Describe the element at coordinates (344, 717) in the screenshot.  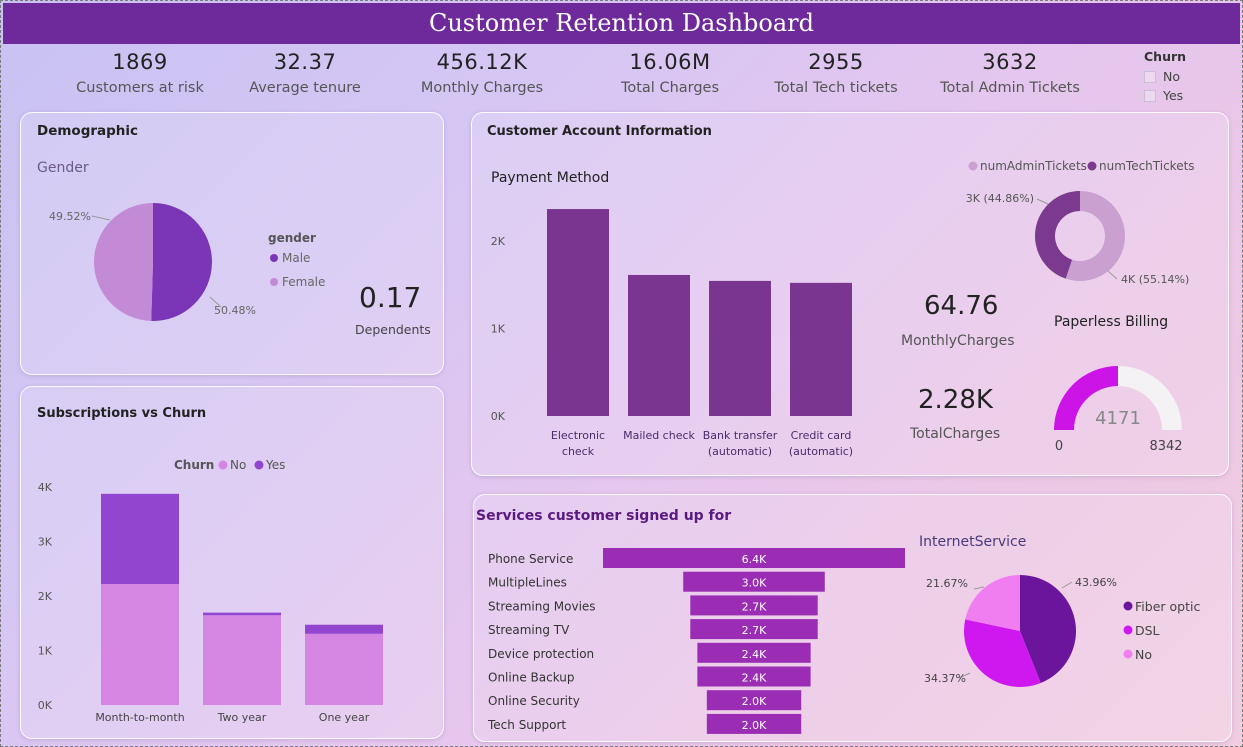
I see `x-tick-label: One year` at that location.